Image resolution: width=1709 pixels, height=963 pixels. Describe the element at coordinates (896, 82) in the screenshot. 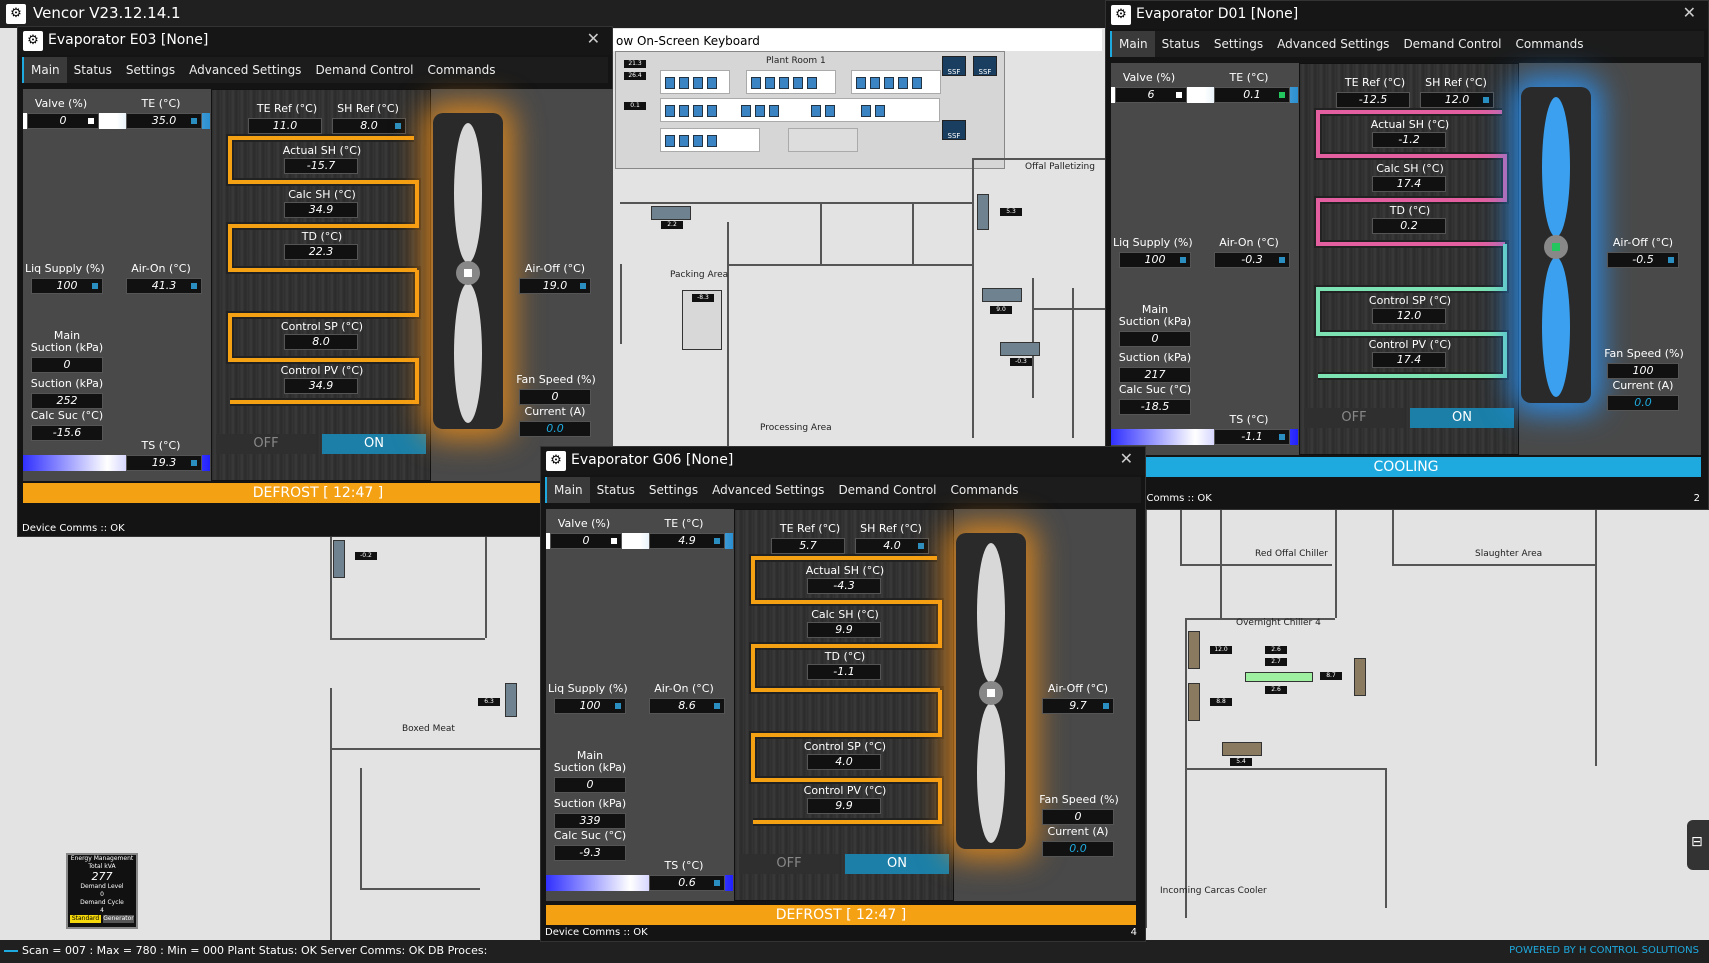

I see `rack-d` at that location.